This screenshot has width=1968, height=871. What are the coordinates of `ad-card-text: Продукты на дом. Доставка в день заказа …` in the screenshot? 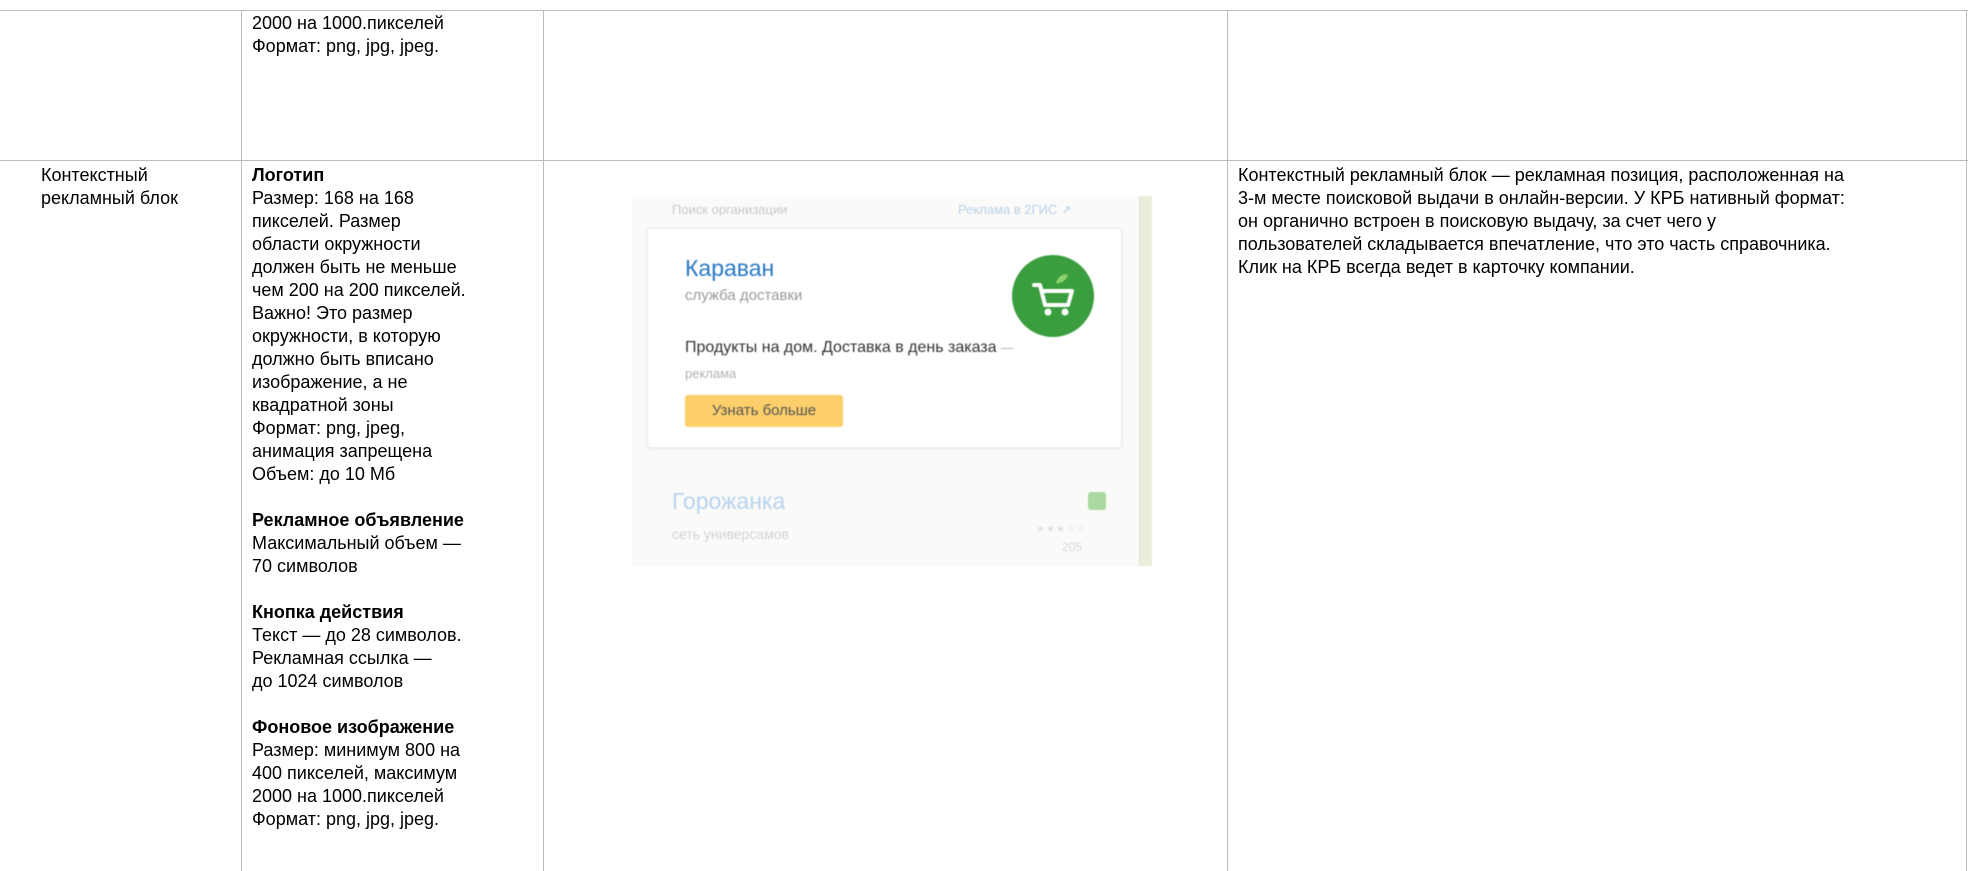 It's located at (850, 361).